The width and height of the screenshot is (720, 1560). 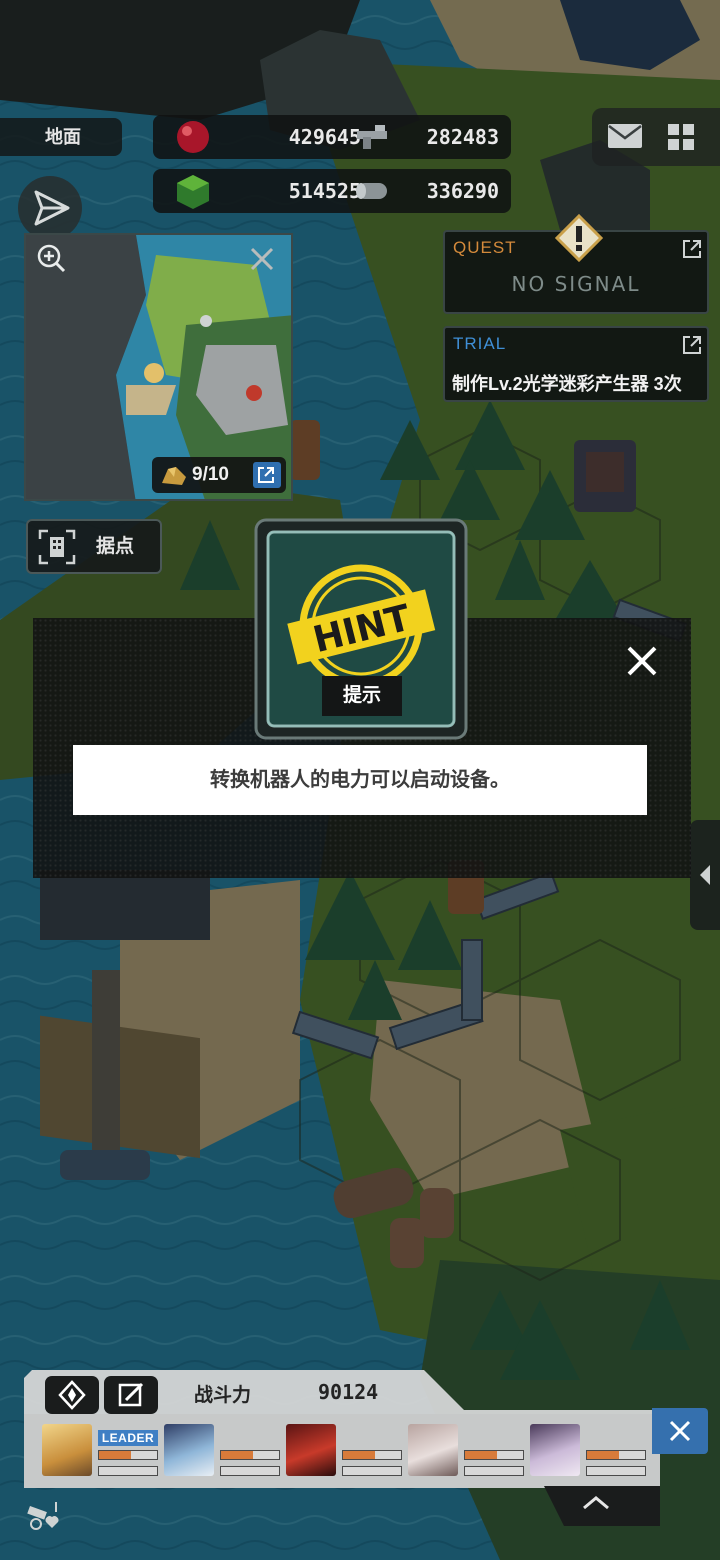 I want to click on trial-description: 制作Lv.2光学迷彩产生器 3次, so click(x=567, y=384).